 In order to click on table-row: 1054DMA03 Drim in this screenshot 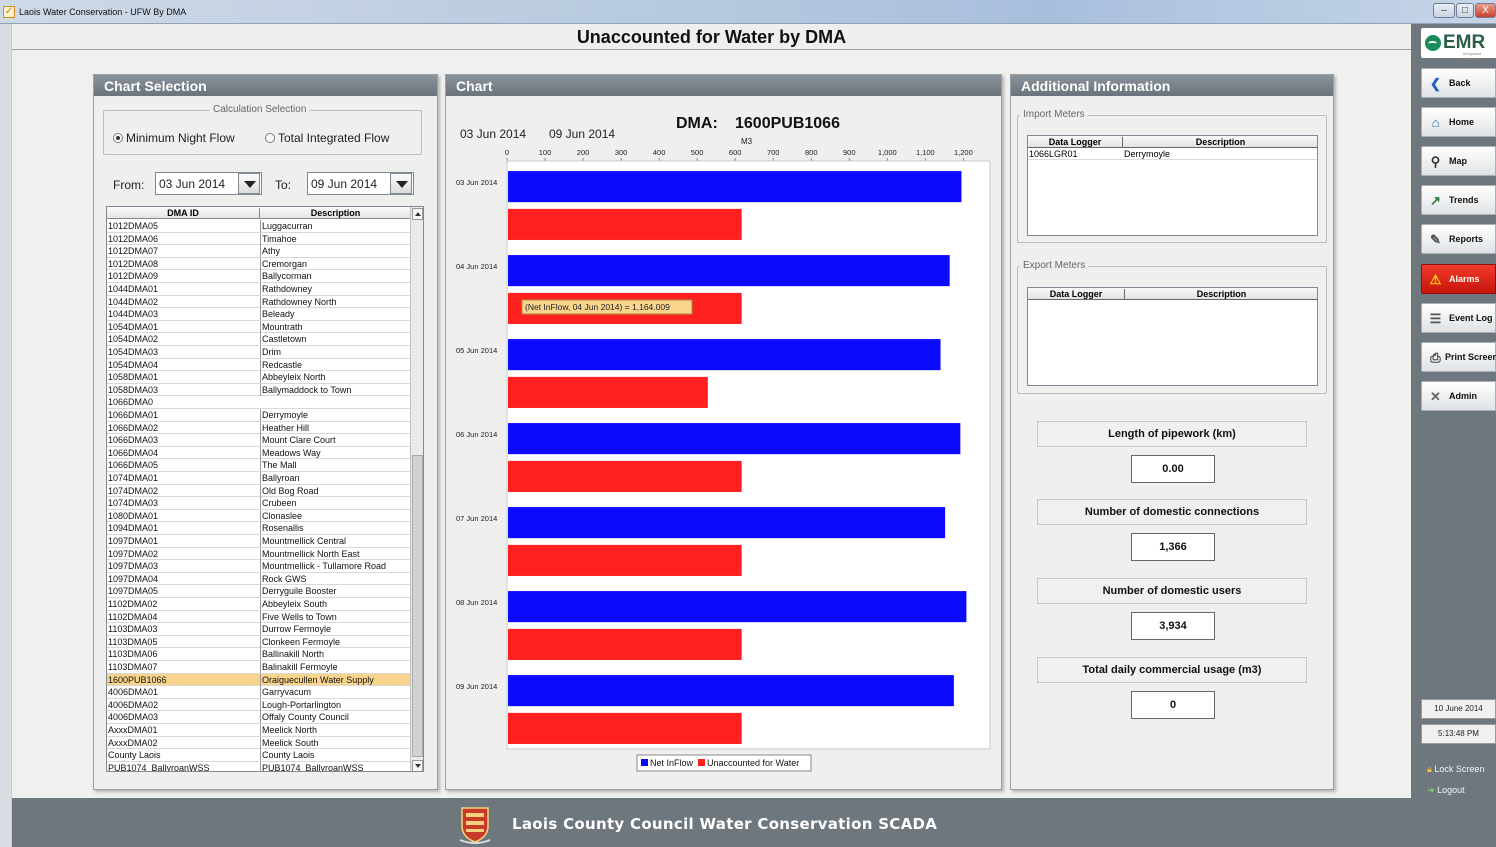, I will do `click(259, 352)`.